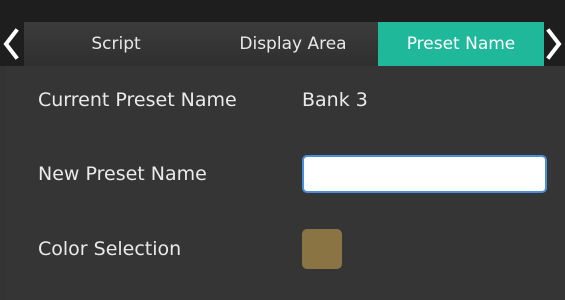  I want to click on color-selection-label: Color Selection, so click(110, 249).